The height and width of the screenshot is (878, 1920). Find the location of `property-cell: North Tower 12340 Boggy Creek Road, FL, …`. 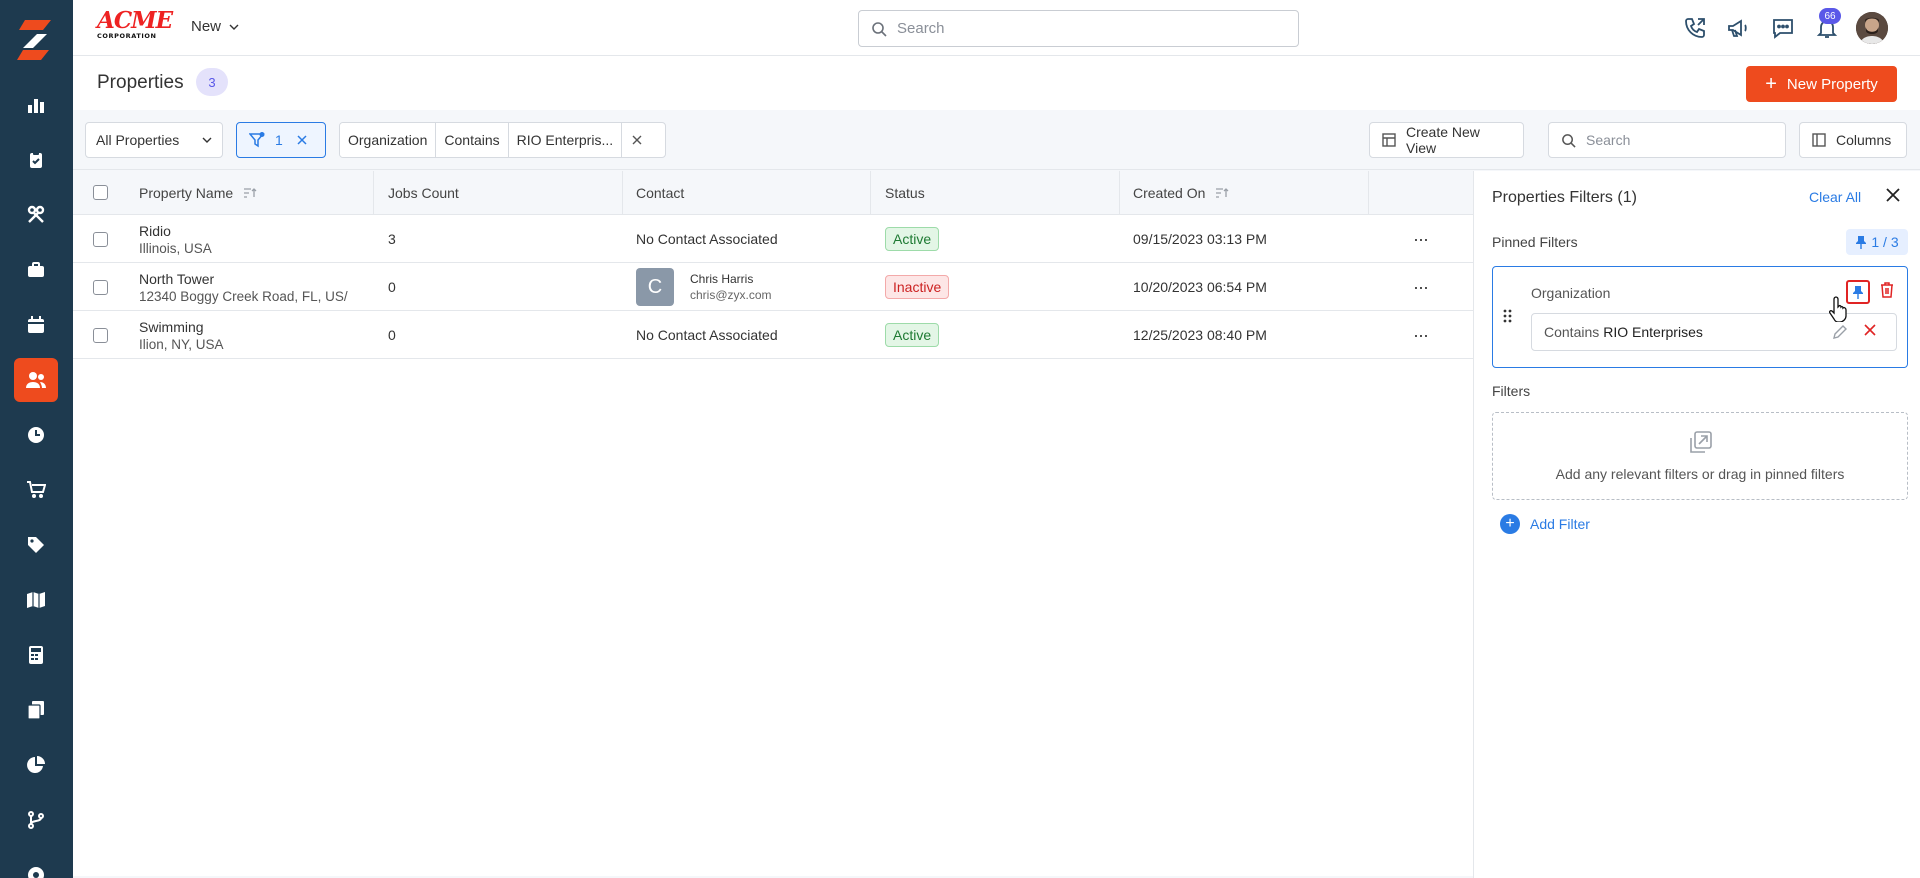

property-cell: North Tower 12340 Boggy Creek Road, FL, … is located at coordinates (251, 287).